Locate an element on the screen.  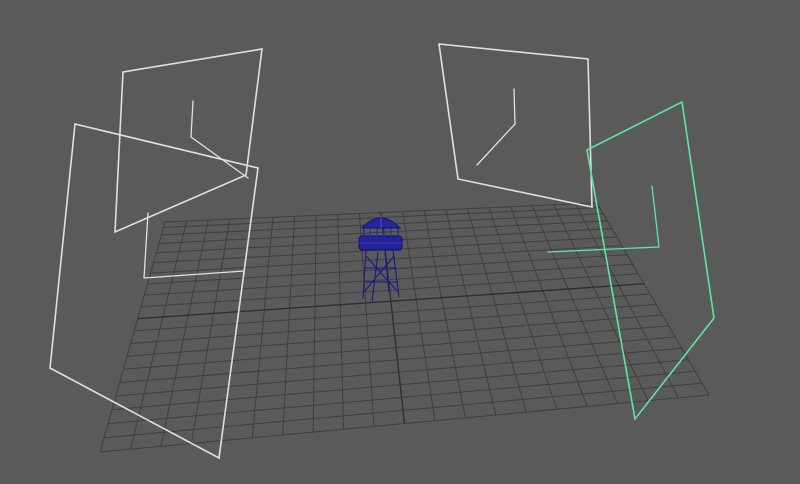
camera-1-frame is located at coordinates (188, 141).